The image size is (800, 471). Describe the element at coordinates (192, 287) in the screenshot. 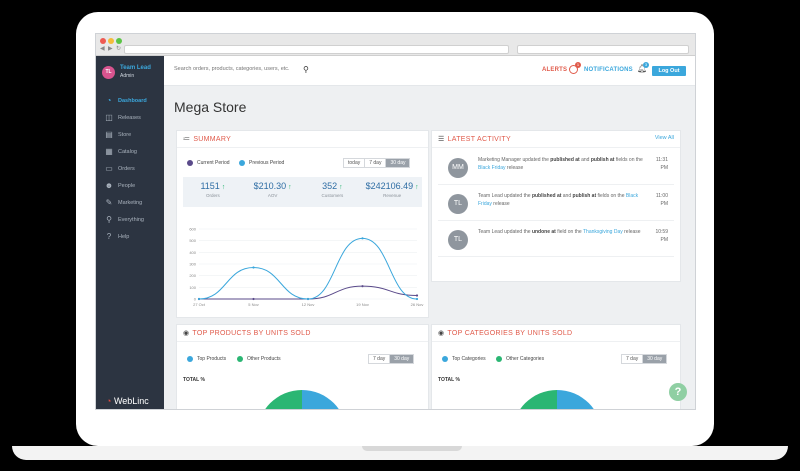

I see `y-tick-label: 100` at that location.